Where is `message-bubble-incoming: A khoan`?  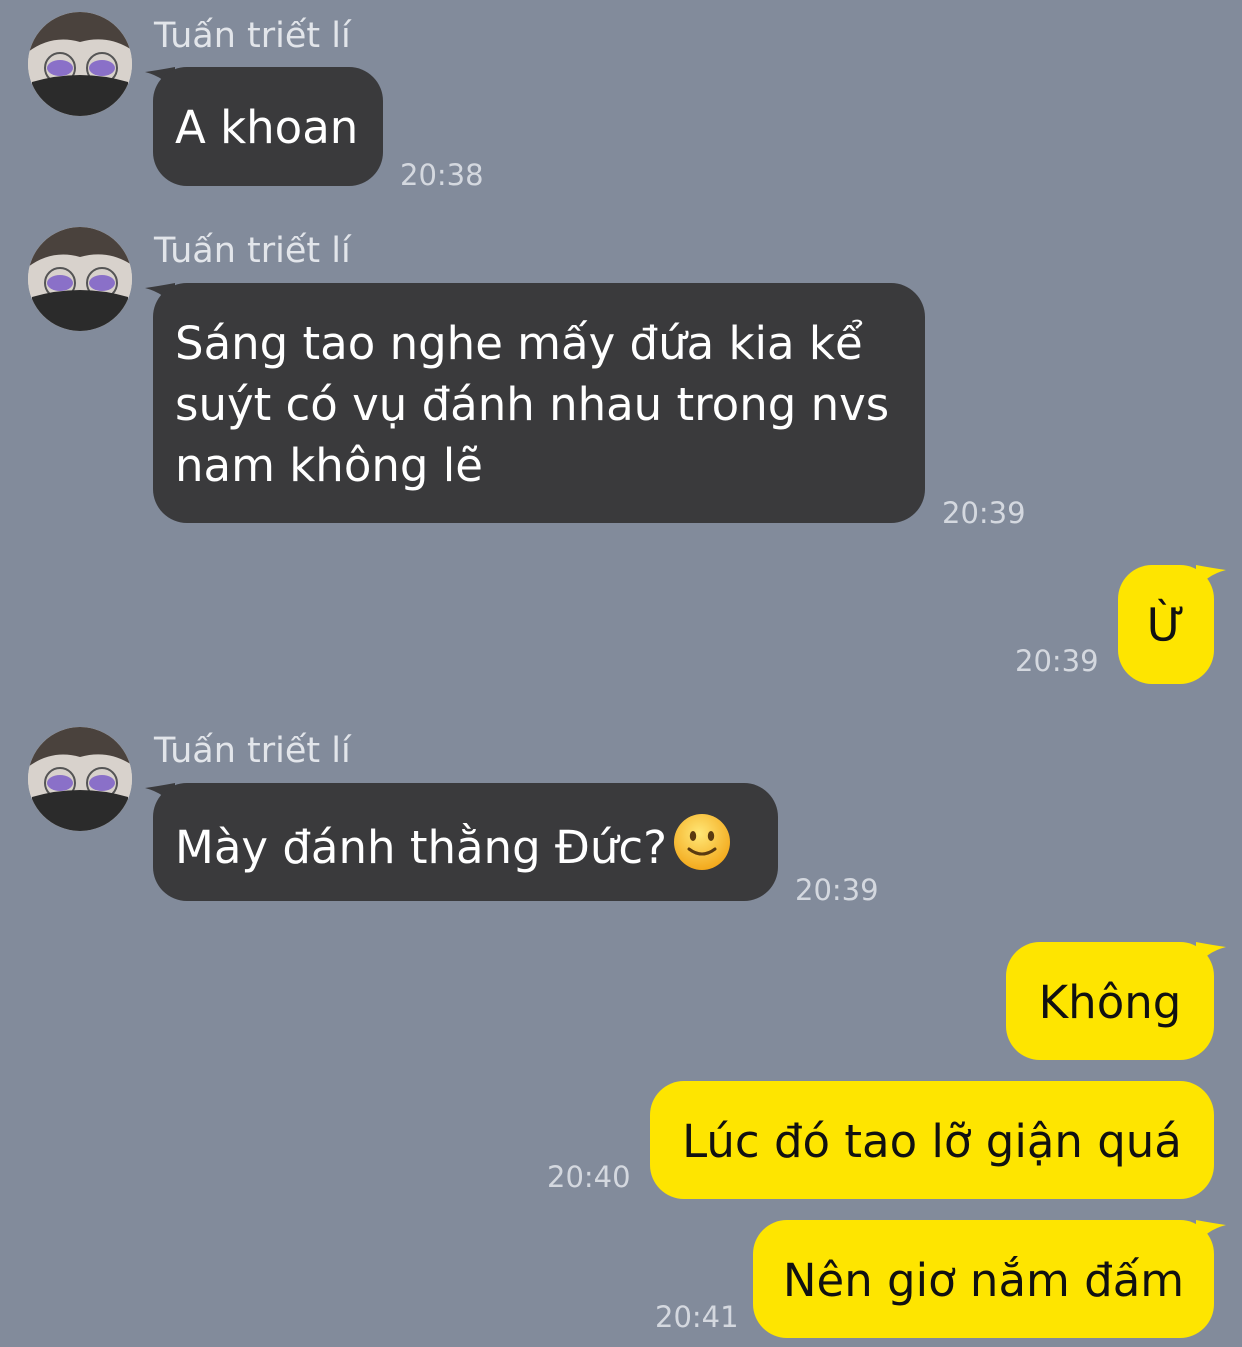 message-bubble-incoming: A khoan is located at coordinates (268, 126).